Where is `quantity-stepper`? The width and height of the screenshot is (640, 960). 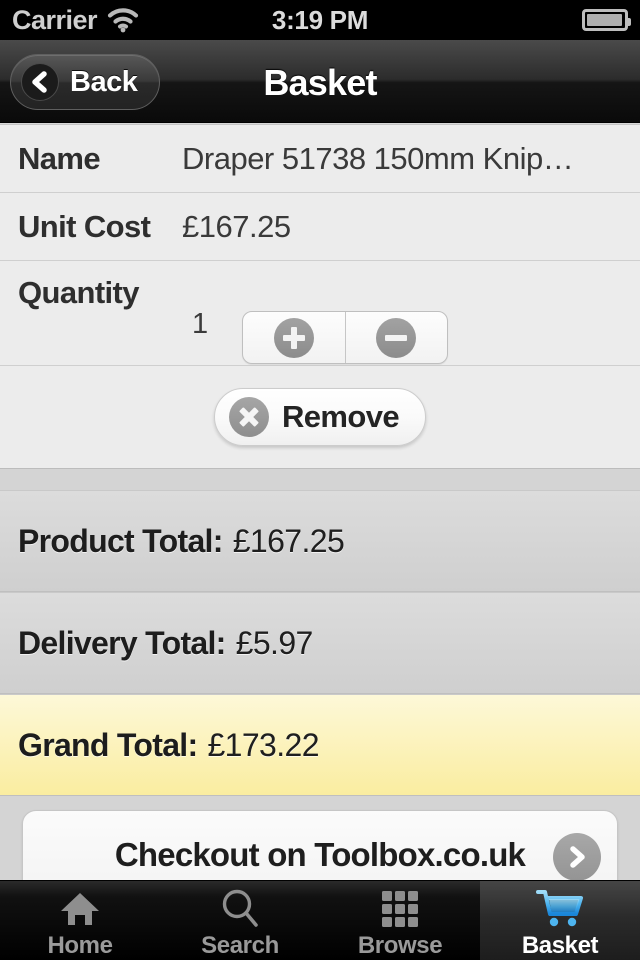 quantity-stepper is located at coordinates (345, 337).